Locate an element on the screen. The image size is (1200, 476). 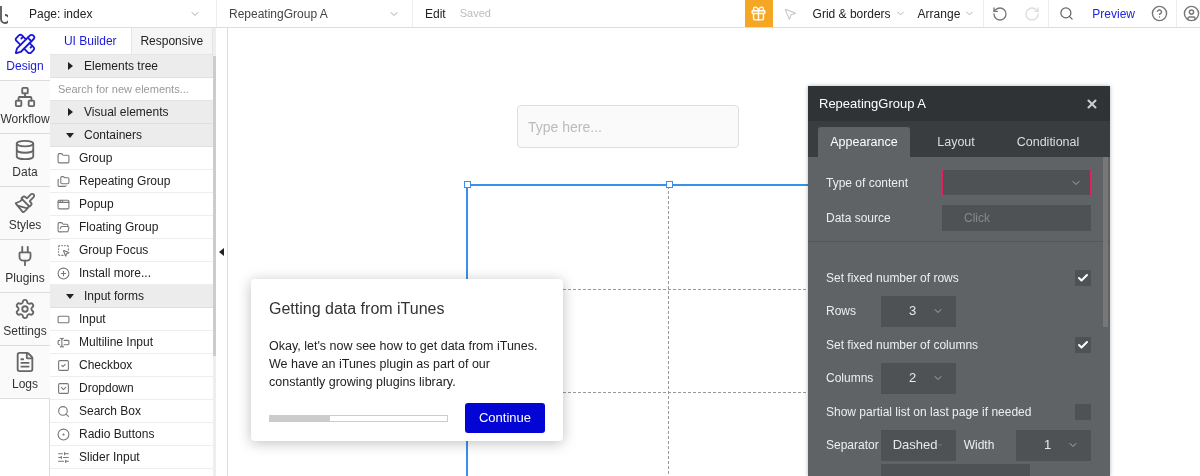
nav-tab: Design is located at coordinates (25, 54).